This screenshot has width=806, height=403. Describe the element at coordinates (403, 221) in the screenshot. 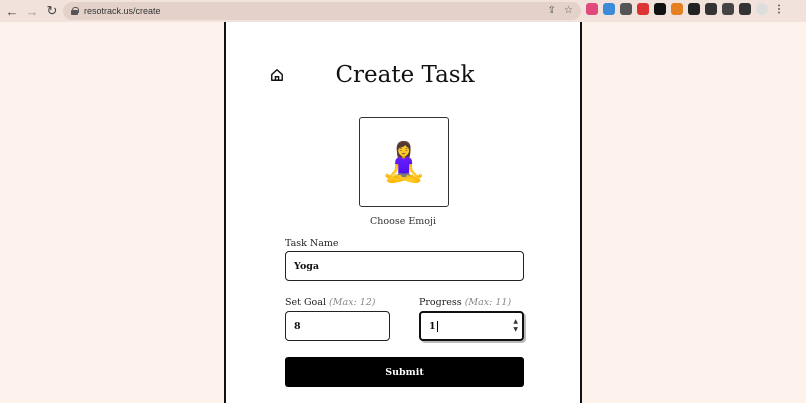

I see `choose-emoji-label: Choose Emoji` at that location.